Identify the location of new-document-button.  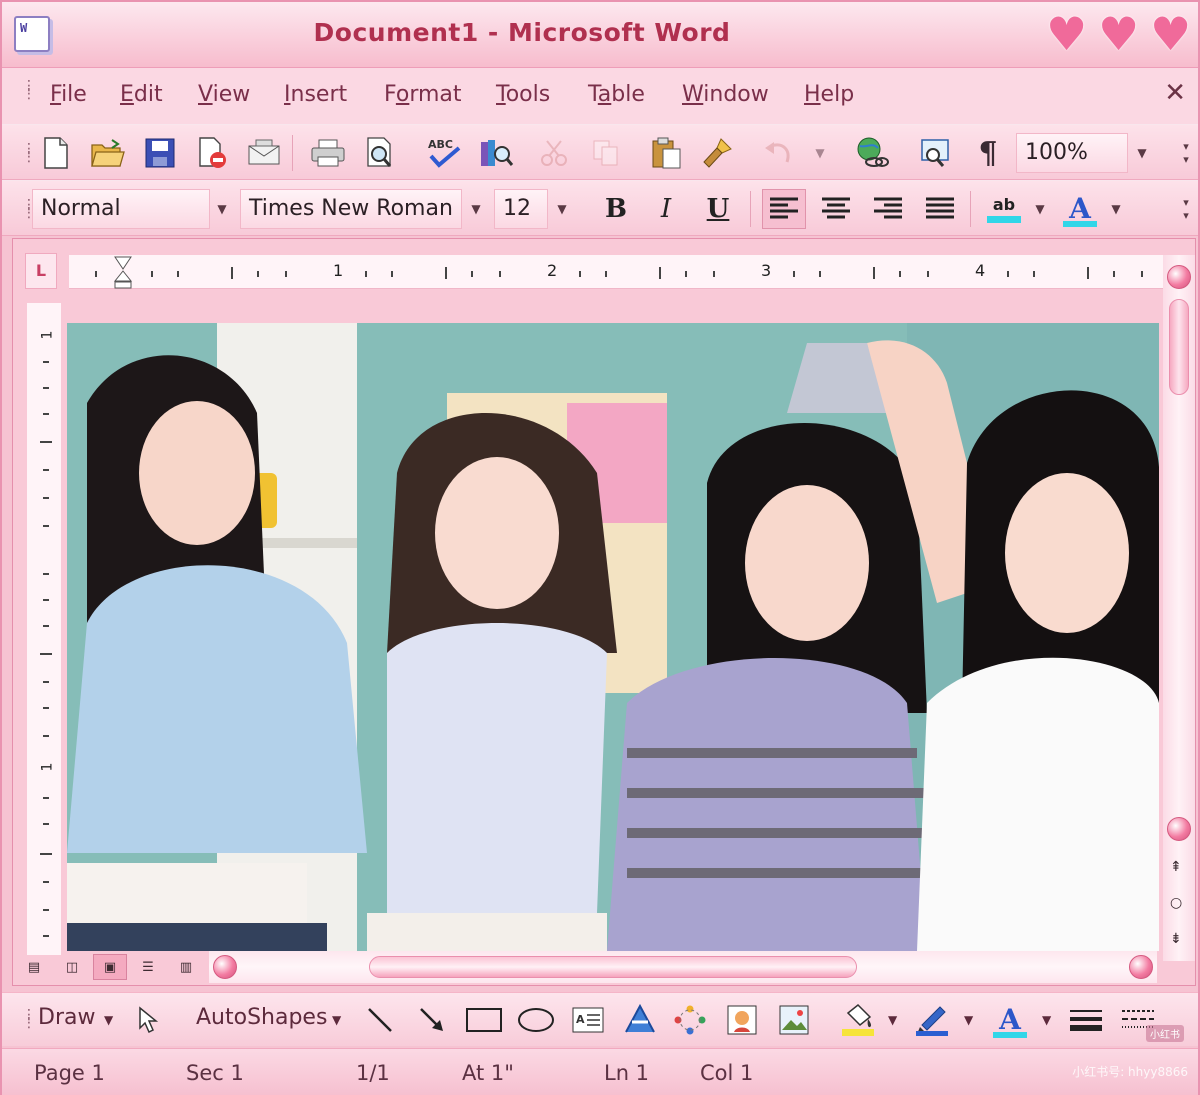
(56, 153).